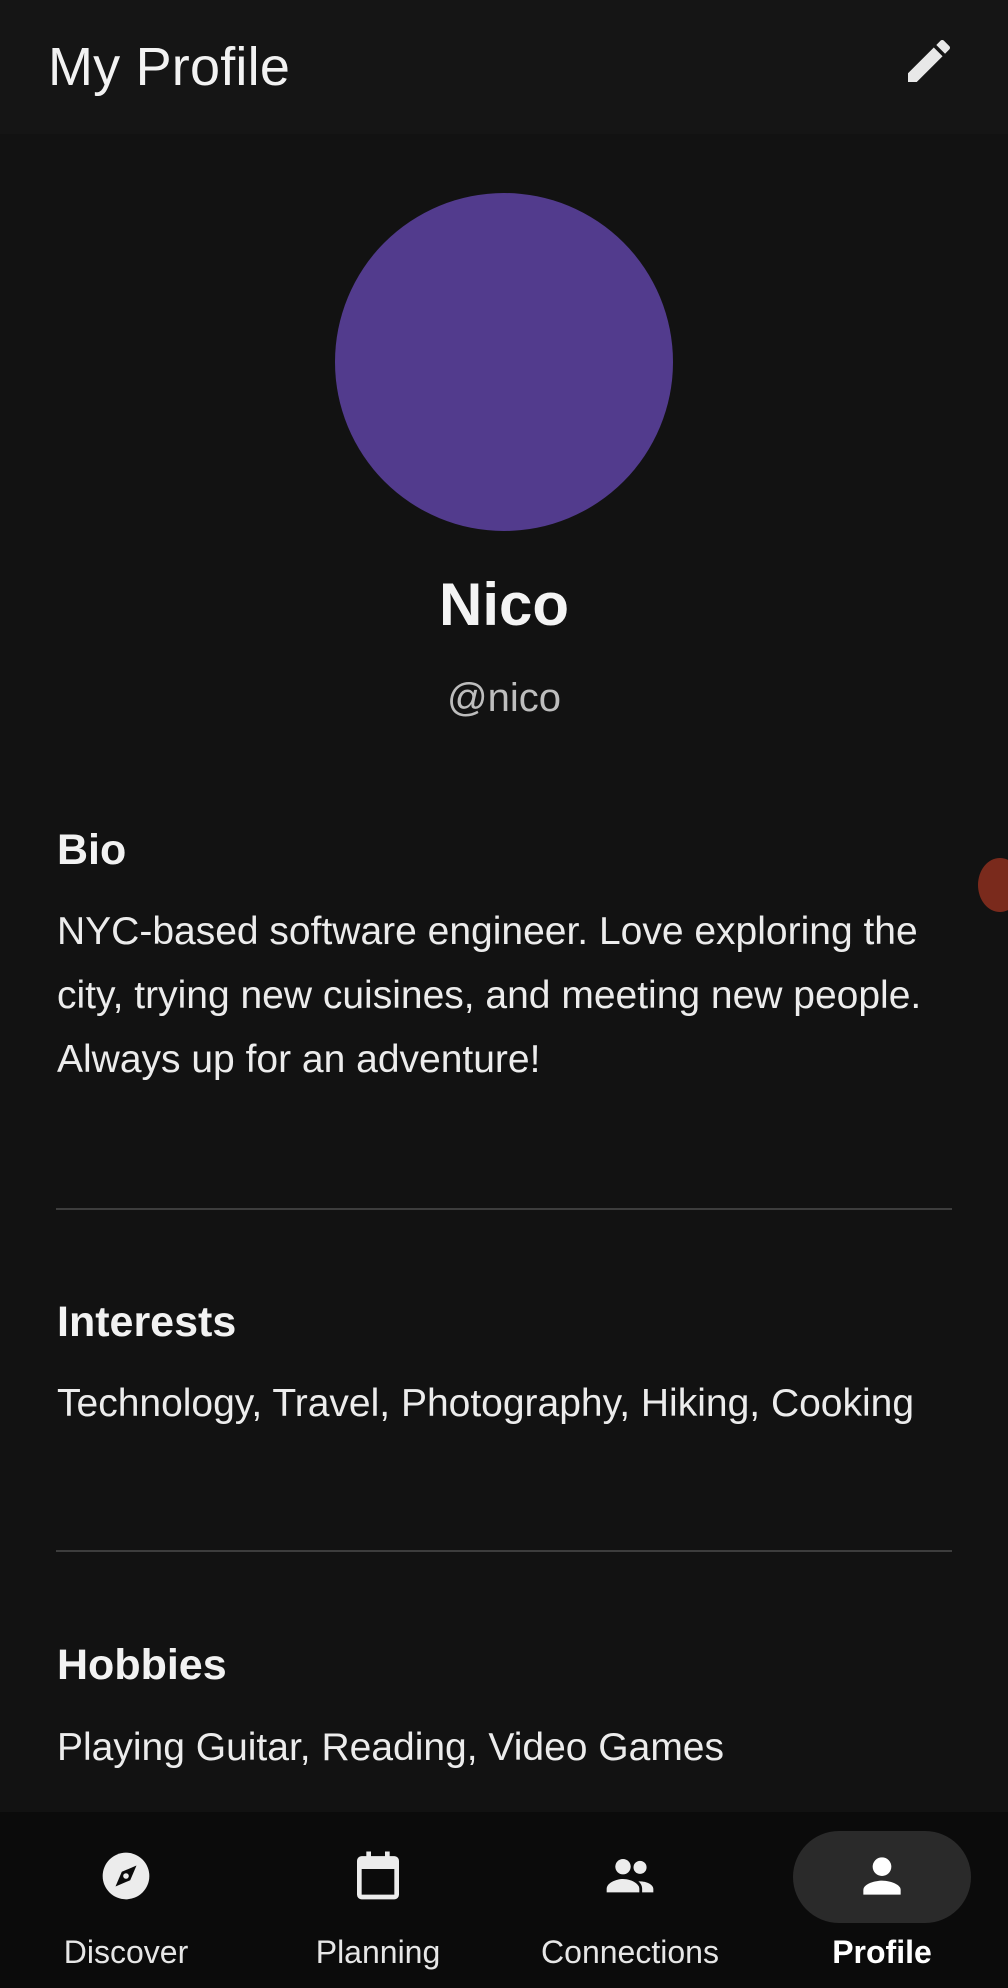  Describe the element at coordinates (169, 67) in the screenshot. I see `page-title: My Profile` at that location.